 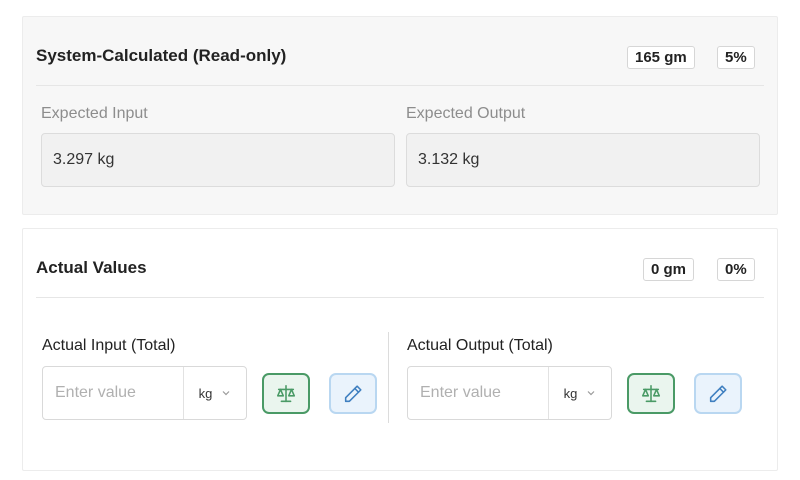 What do you see at coordinates (94, 113) in the screenshot?
I see `expected-input-label: Expected Input` at bounding box center [94, 113].